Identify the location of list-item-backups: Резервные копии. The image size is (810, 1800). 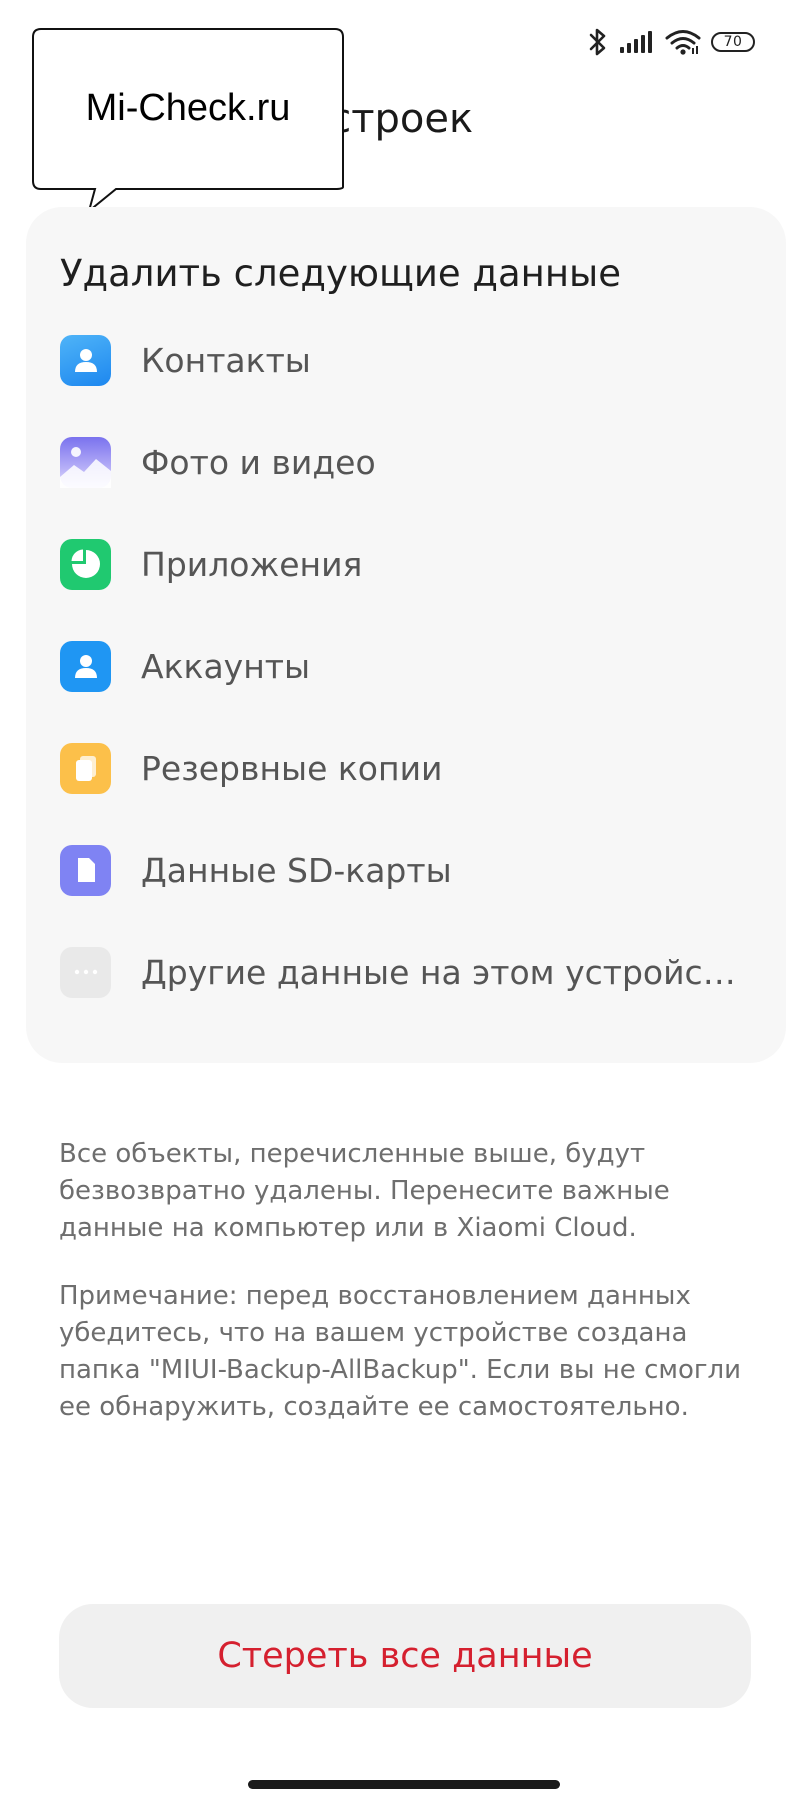
(251, 768).